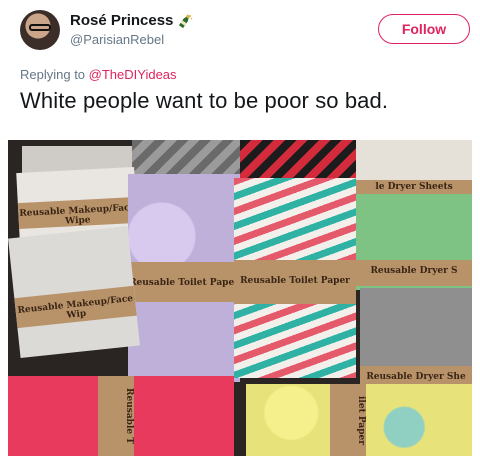 The height and width of the screenshot is (460, 480). I want to click on label-makeup-2: Reusable Makeup/Face Wip, so click(75, 307).